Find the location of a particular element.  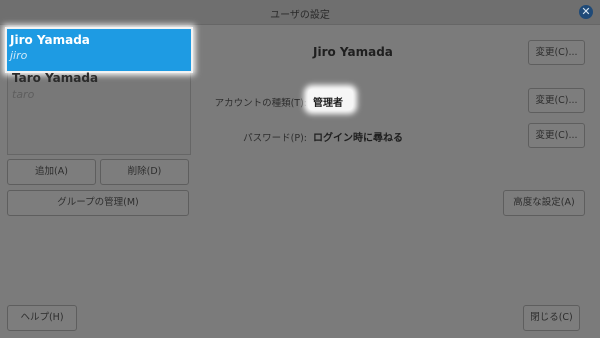

title-bar: ユーザの設定 ✕ is located at coordinates (300, 12).